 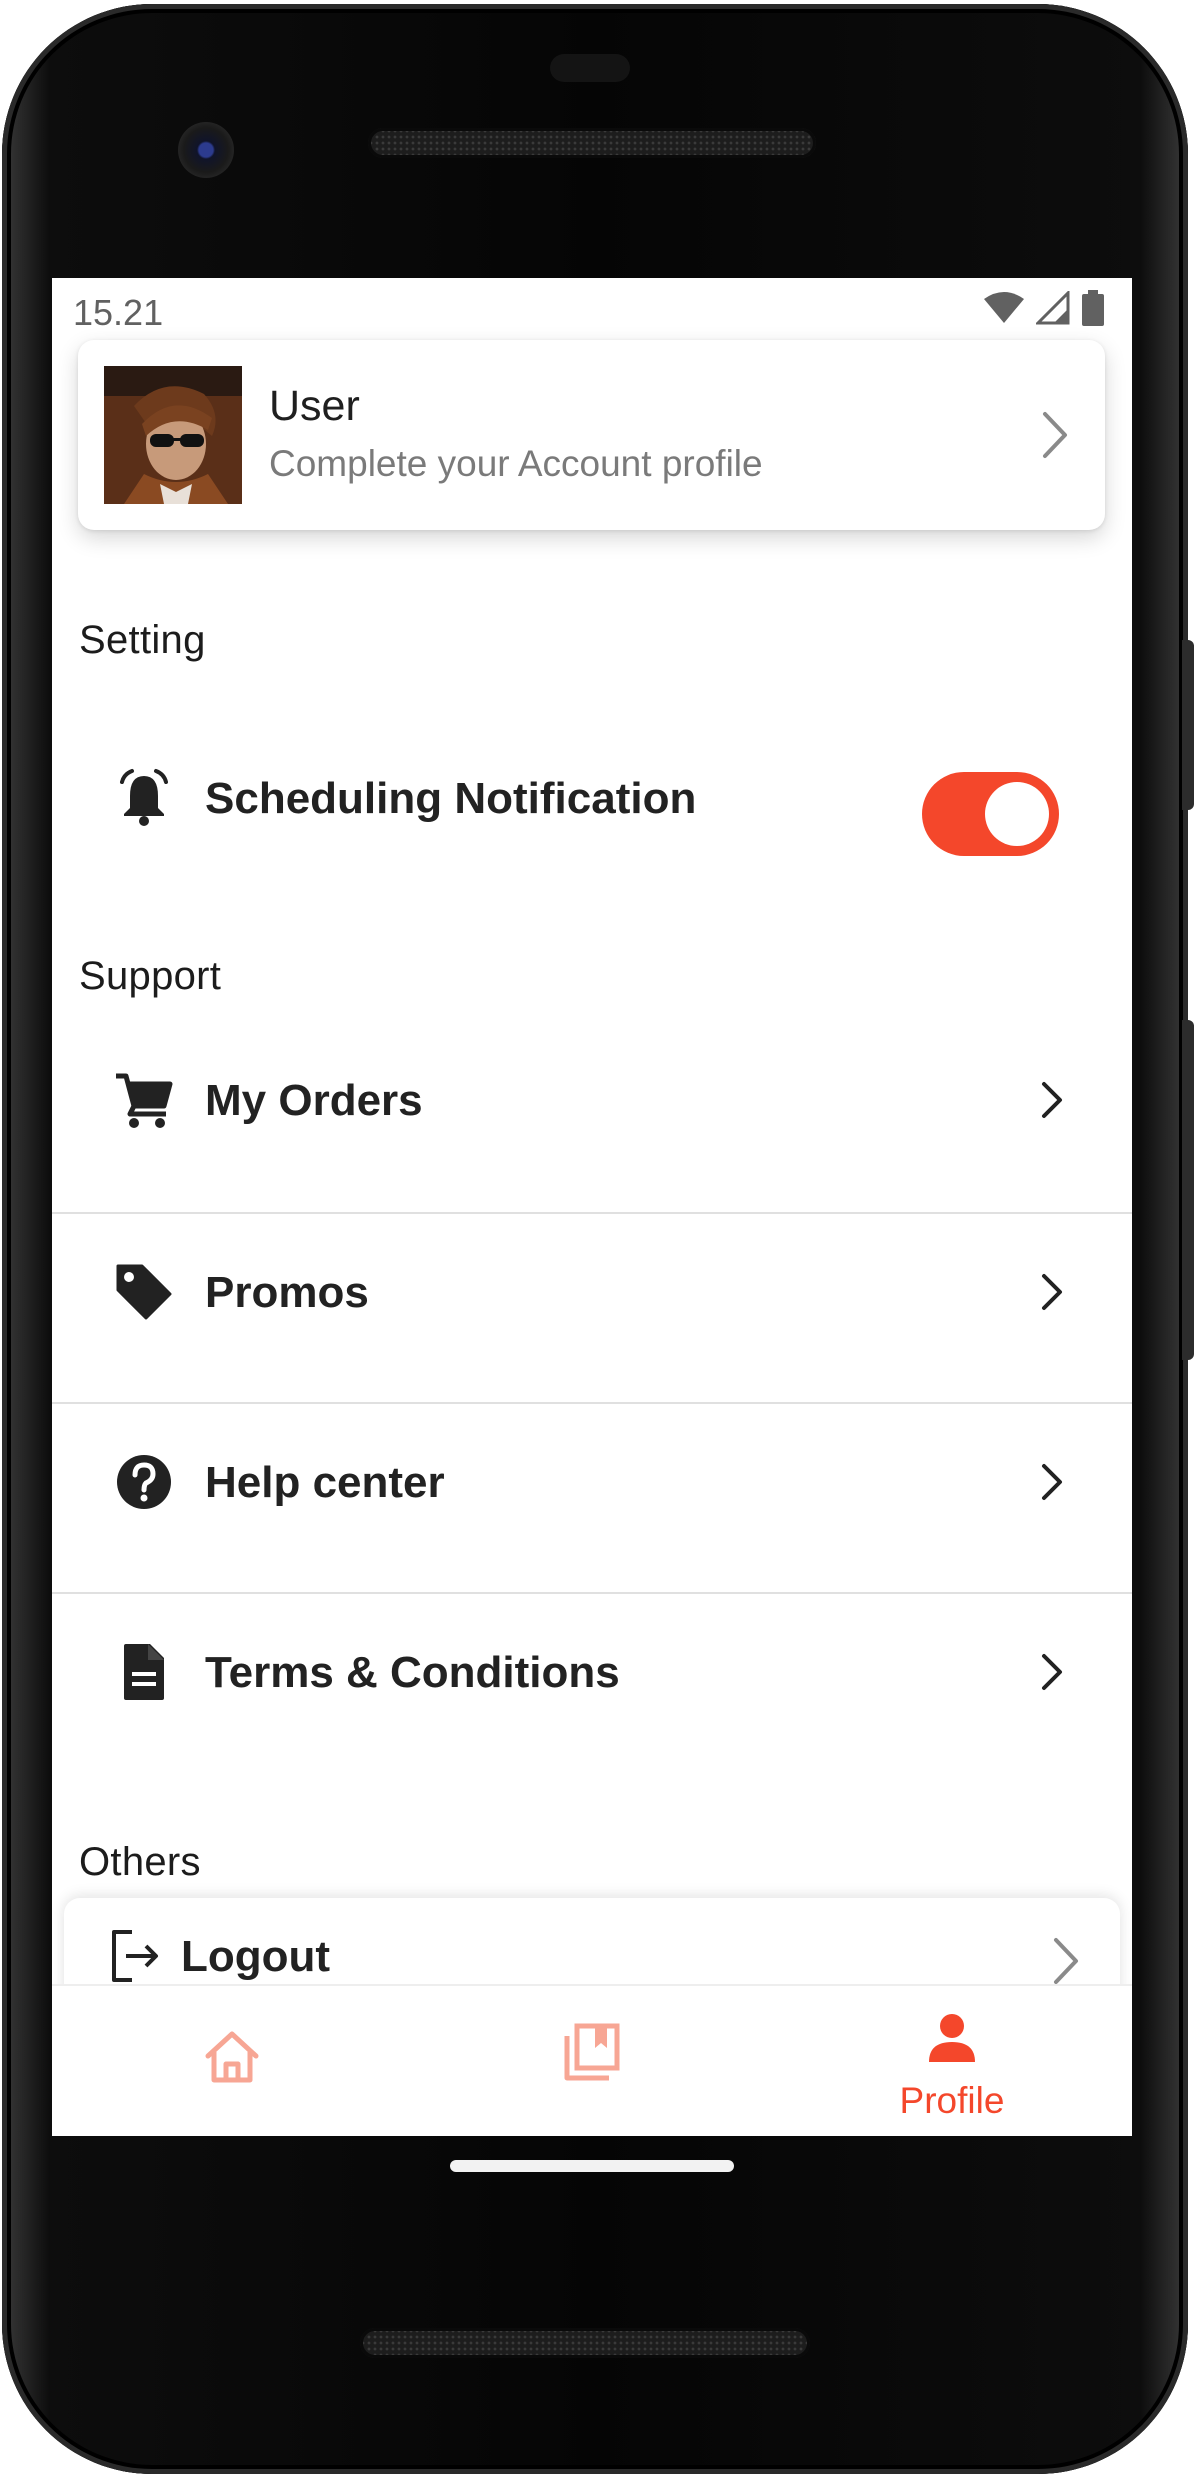 I want to click on section-title-others: Others, so click(x=140, y=1862).